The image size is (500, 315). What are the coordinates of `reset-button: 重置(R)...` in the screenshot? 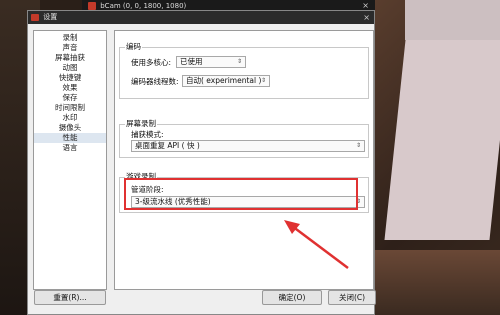 It's located at (70, 297).